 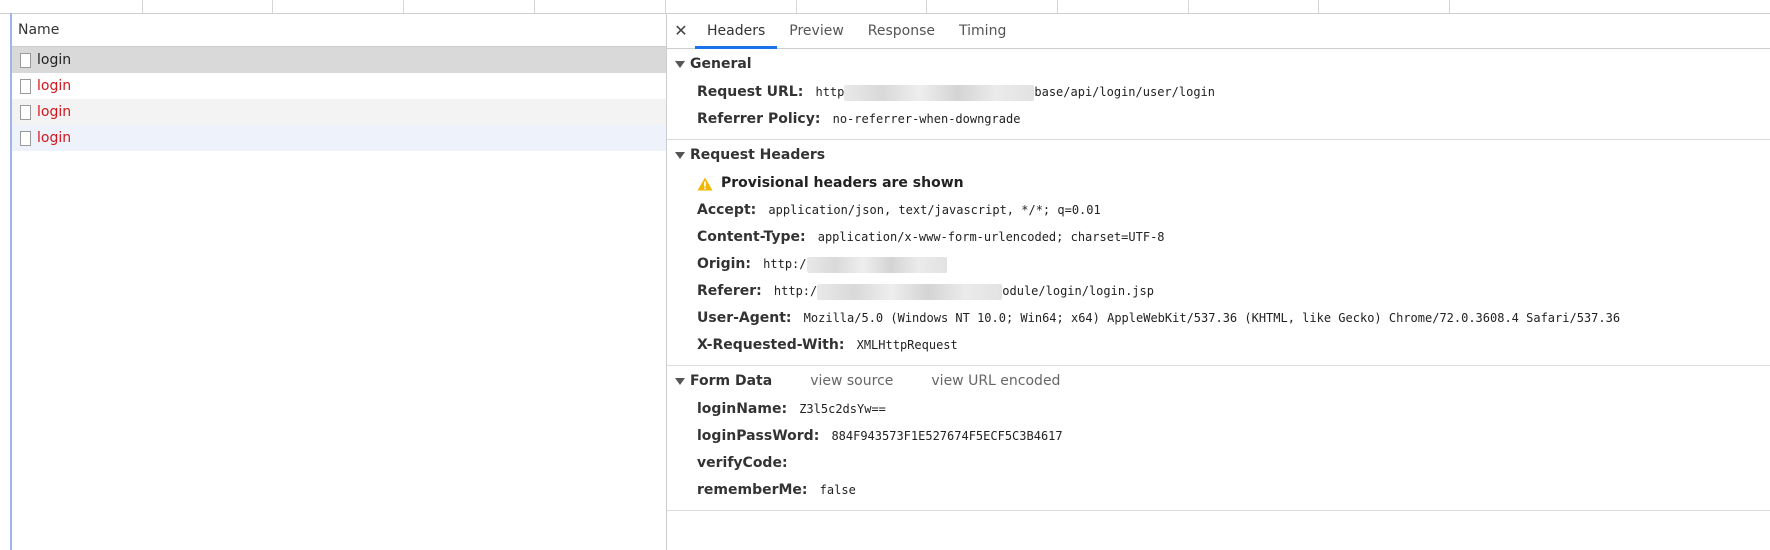 I want to click on form-field-key: verifyCode:, so click(x=742, y=463).